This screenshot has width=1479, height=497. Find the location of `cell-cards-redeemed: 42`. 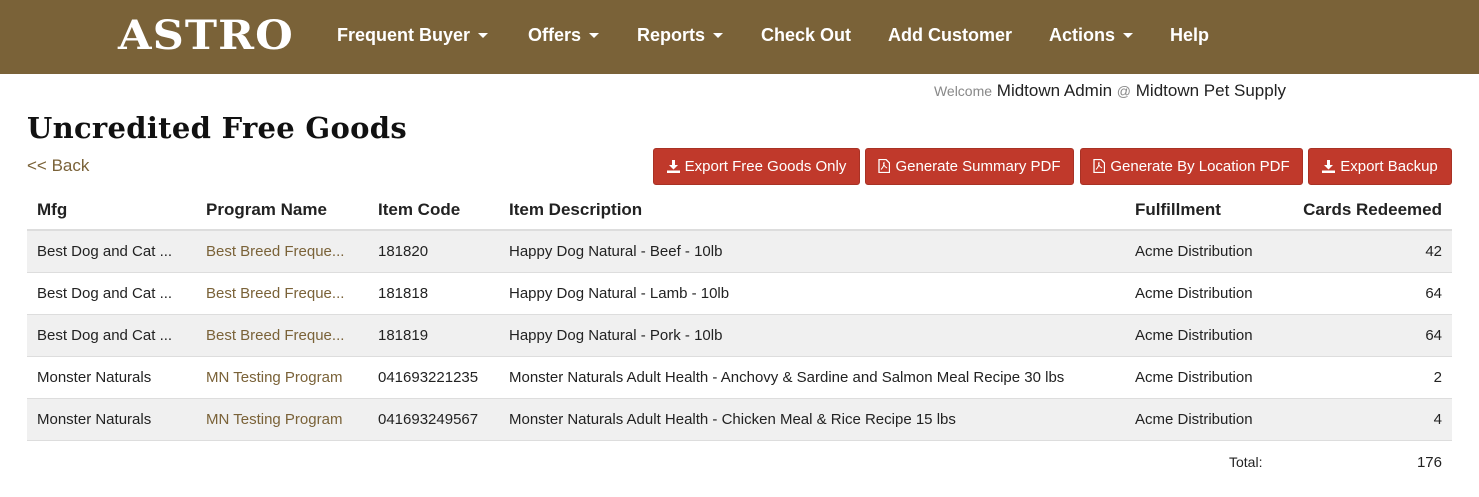

cell-cards-redeemed: 42 is located at coordinates (1370, 250).